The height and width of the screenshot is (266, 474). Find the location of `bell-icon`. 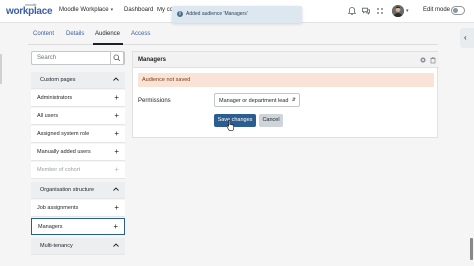

bell-icon is located at coordinates (352, 11).